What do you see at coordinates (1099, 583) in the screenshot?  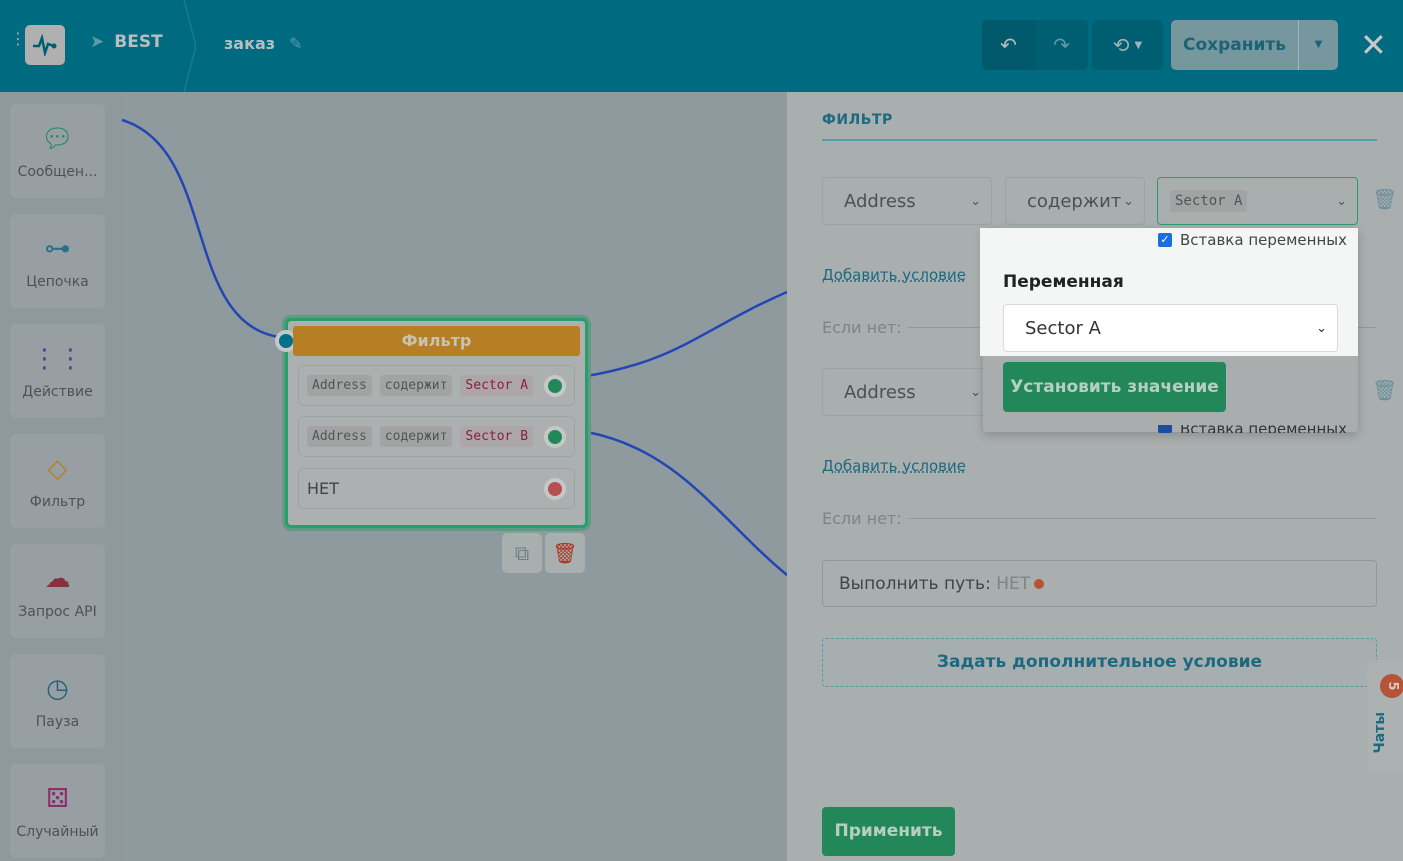 I see `else-path-field: Выполнить путь: НЕТ` at bounding box center [1099, 583].